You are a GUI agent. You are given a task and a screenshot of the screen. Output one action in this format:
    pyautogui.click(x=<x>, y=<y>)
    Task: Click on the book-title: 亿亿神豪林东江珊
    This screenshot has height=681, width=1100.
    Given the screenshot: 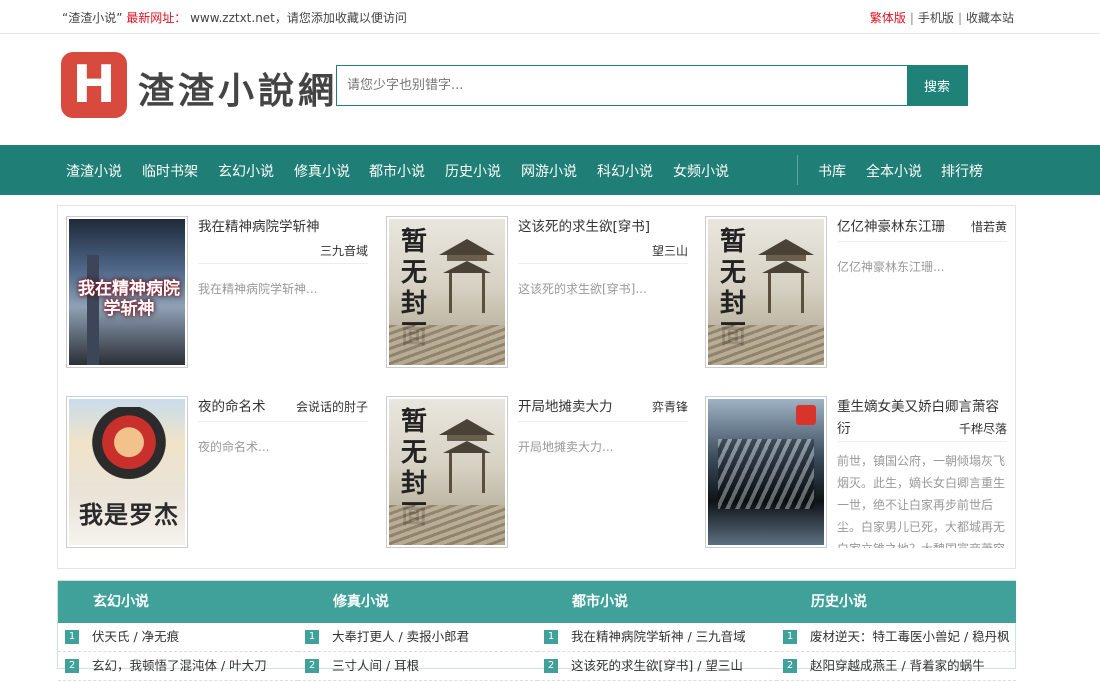 What is the action you would take?
    pyautogui.click(x=891, y=227)
    